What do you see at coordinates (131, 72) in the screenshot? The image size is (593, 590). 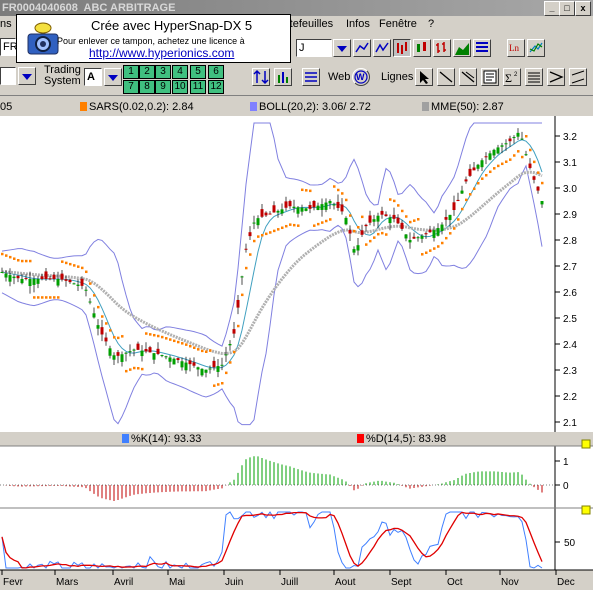 I see `number-button-1: 1` at bounding box center [131, 72].